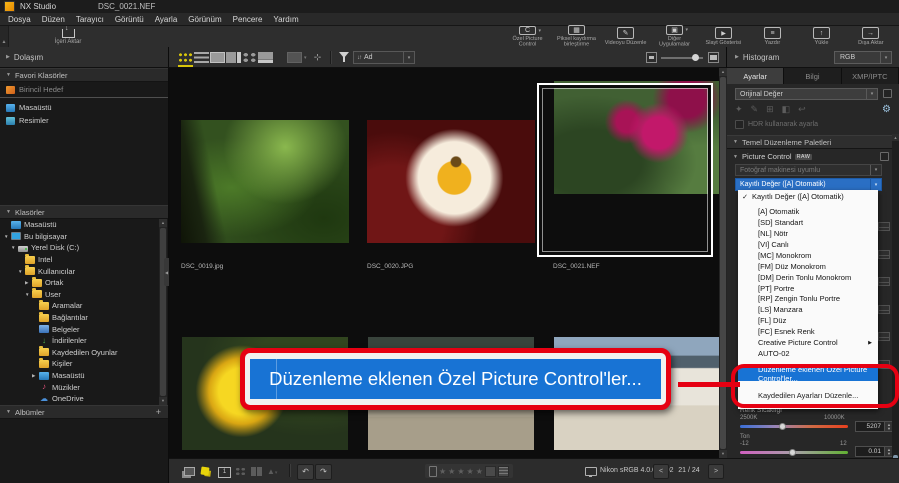  I want to click on histogram-overlay-icon: ▲▾, so click(272, 472).